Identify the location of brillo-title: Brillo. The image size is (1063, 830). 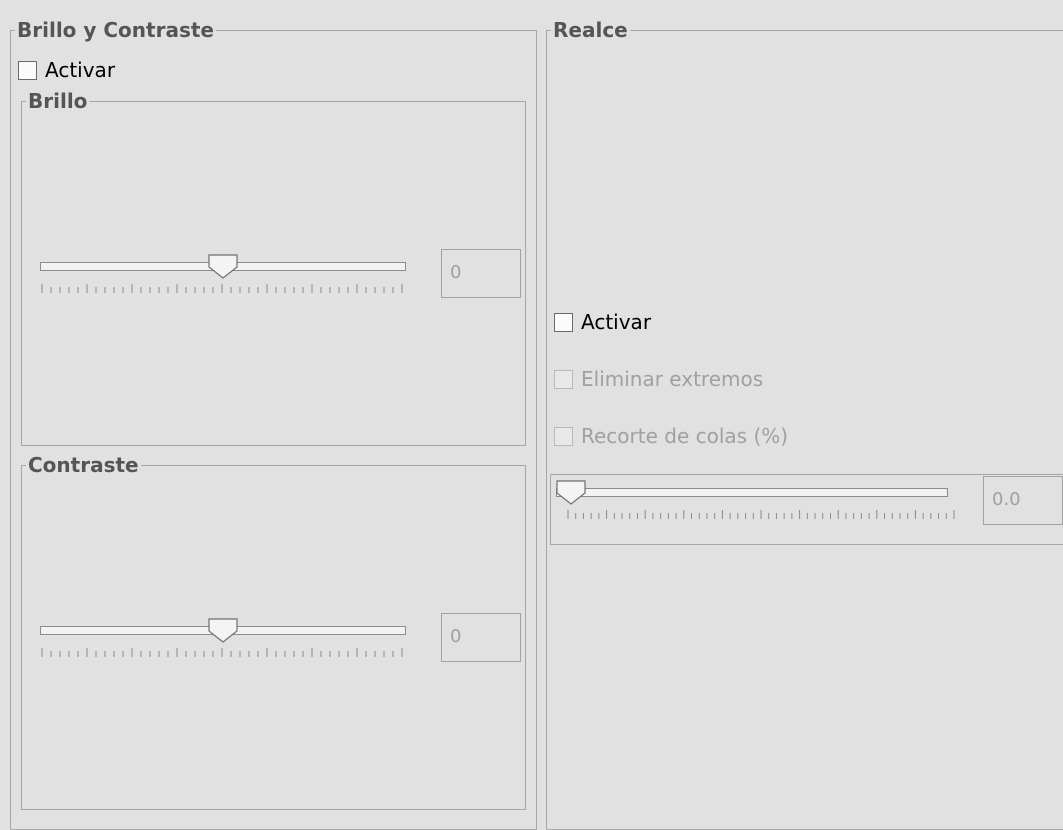
(58, 101).